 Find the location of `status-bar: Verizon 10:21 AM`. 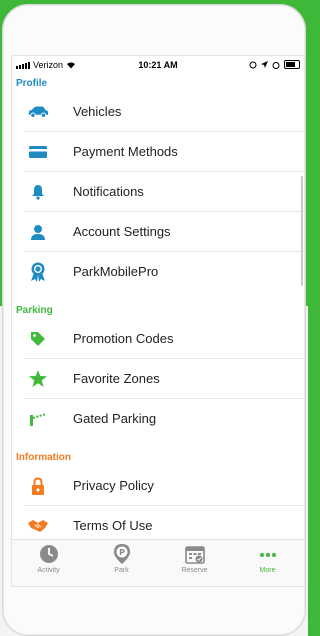

status-bar: Verizon 10:21 AM is located at coordinates (158, 67).